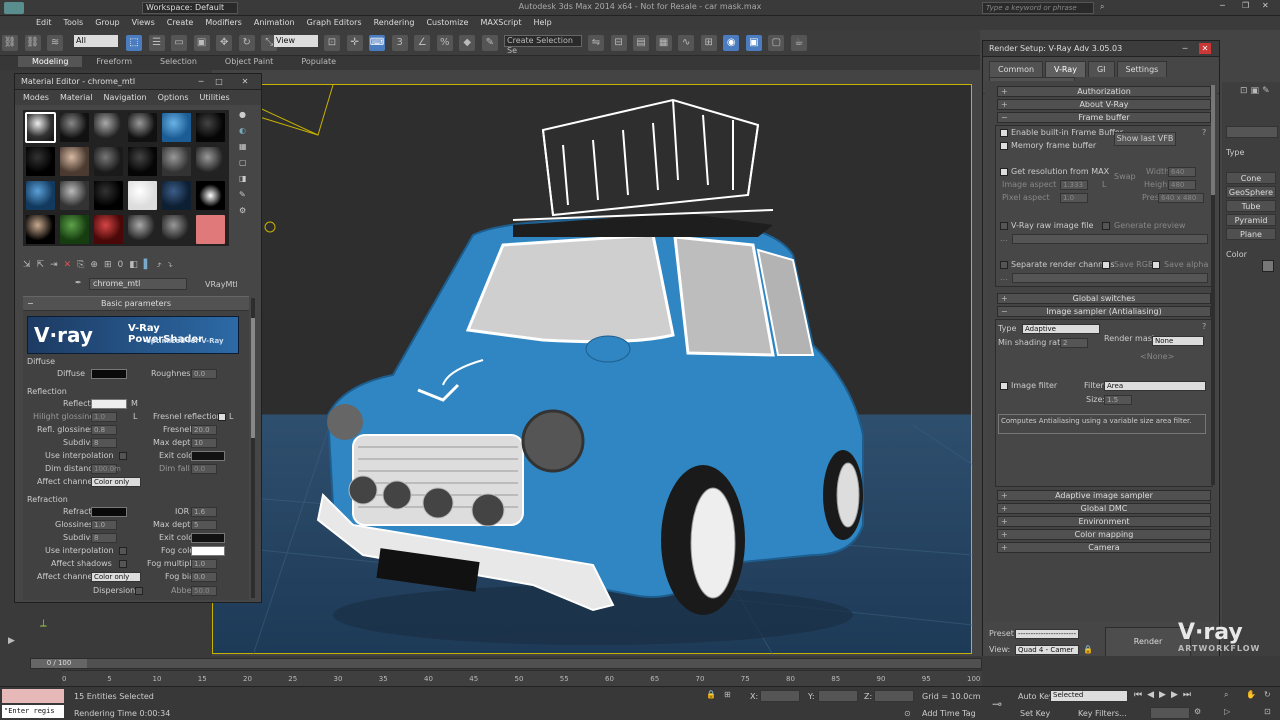 This screenshot has width=1280, height=720. Describe the element at coordinates (1038, 8) in the screenshot. I see `search-input: Type a keyword or phrase` at that location.